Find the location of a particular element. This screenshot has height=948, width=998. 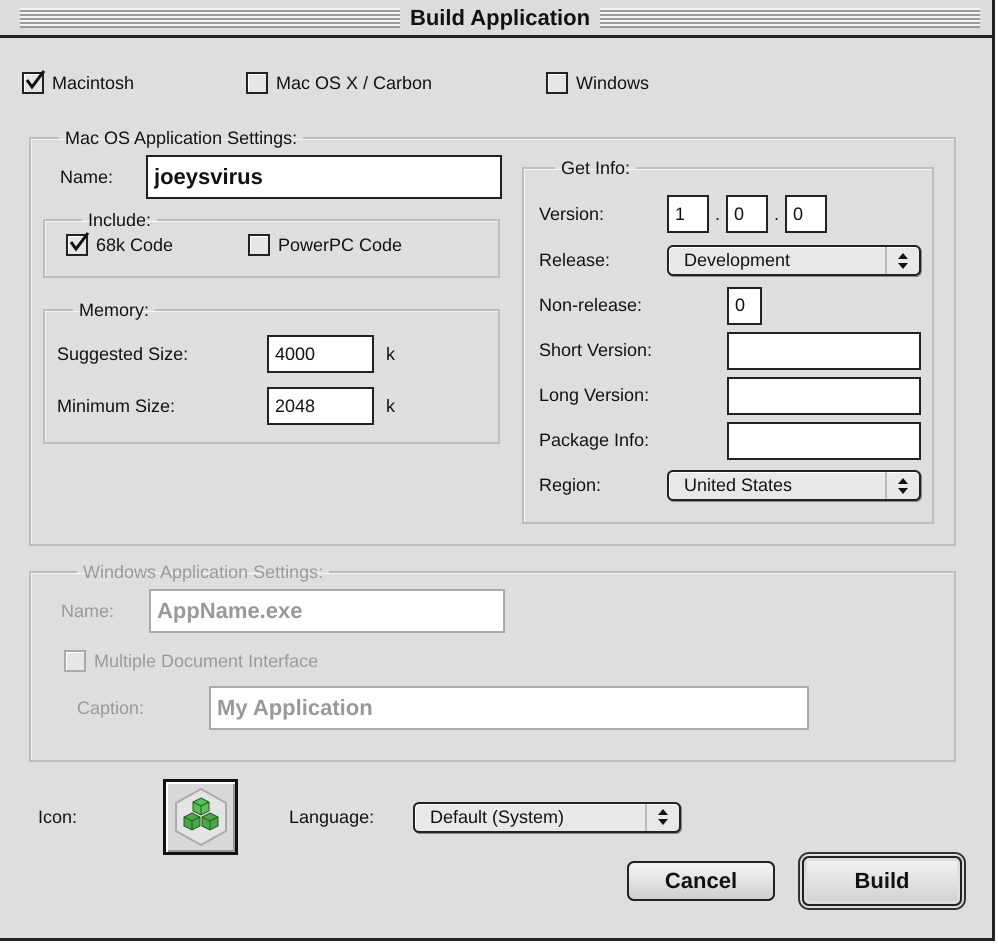

input-field: 2048 is located at coordinates (320, 406).